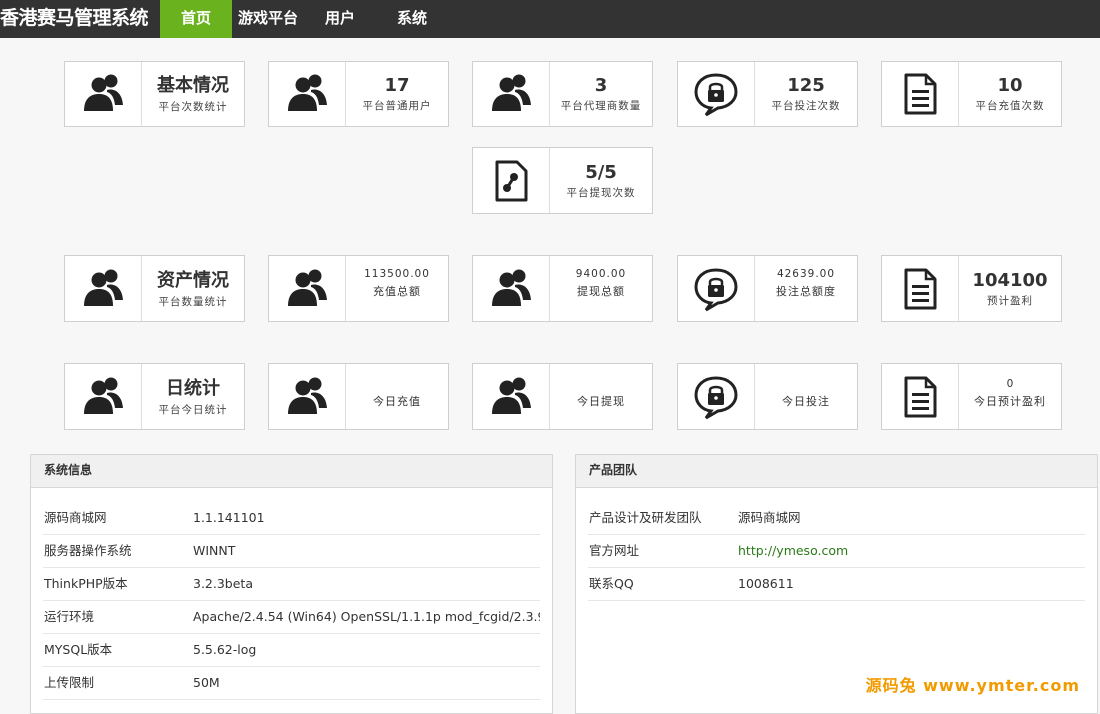 Image resolution: width=1100 pixels, height=714 pixels. I want to click on watermark: 源码兔 www.ymter.com, so click(972, 685).